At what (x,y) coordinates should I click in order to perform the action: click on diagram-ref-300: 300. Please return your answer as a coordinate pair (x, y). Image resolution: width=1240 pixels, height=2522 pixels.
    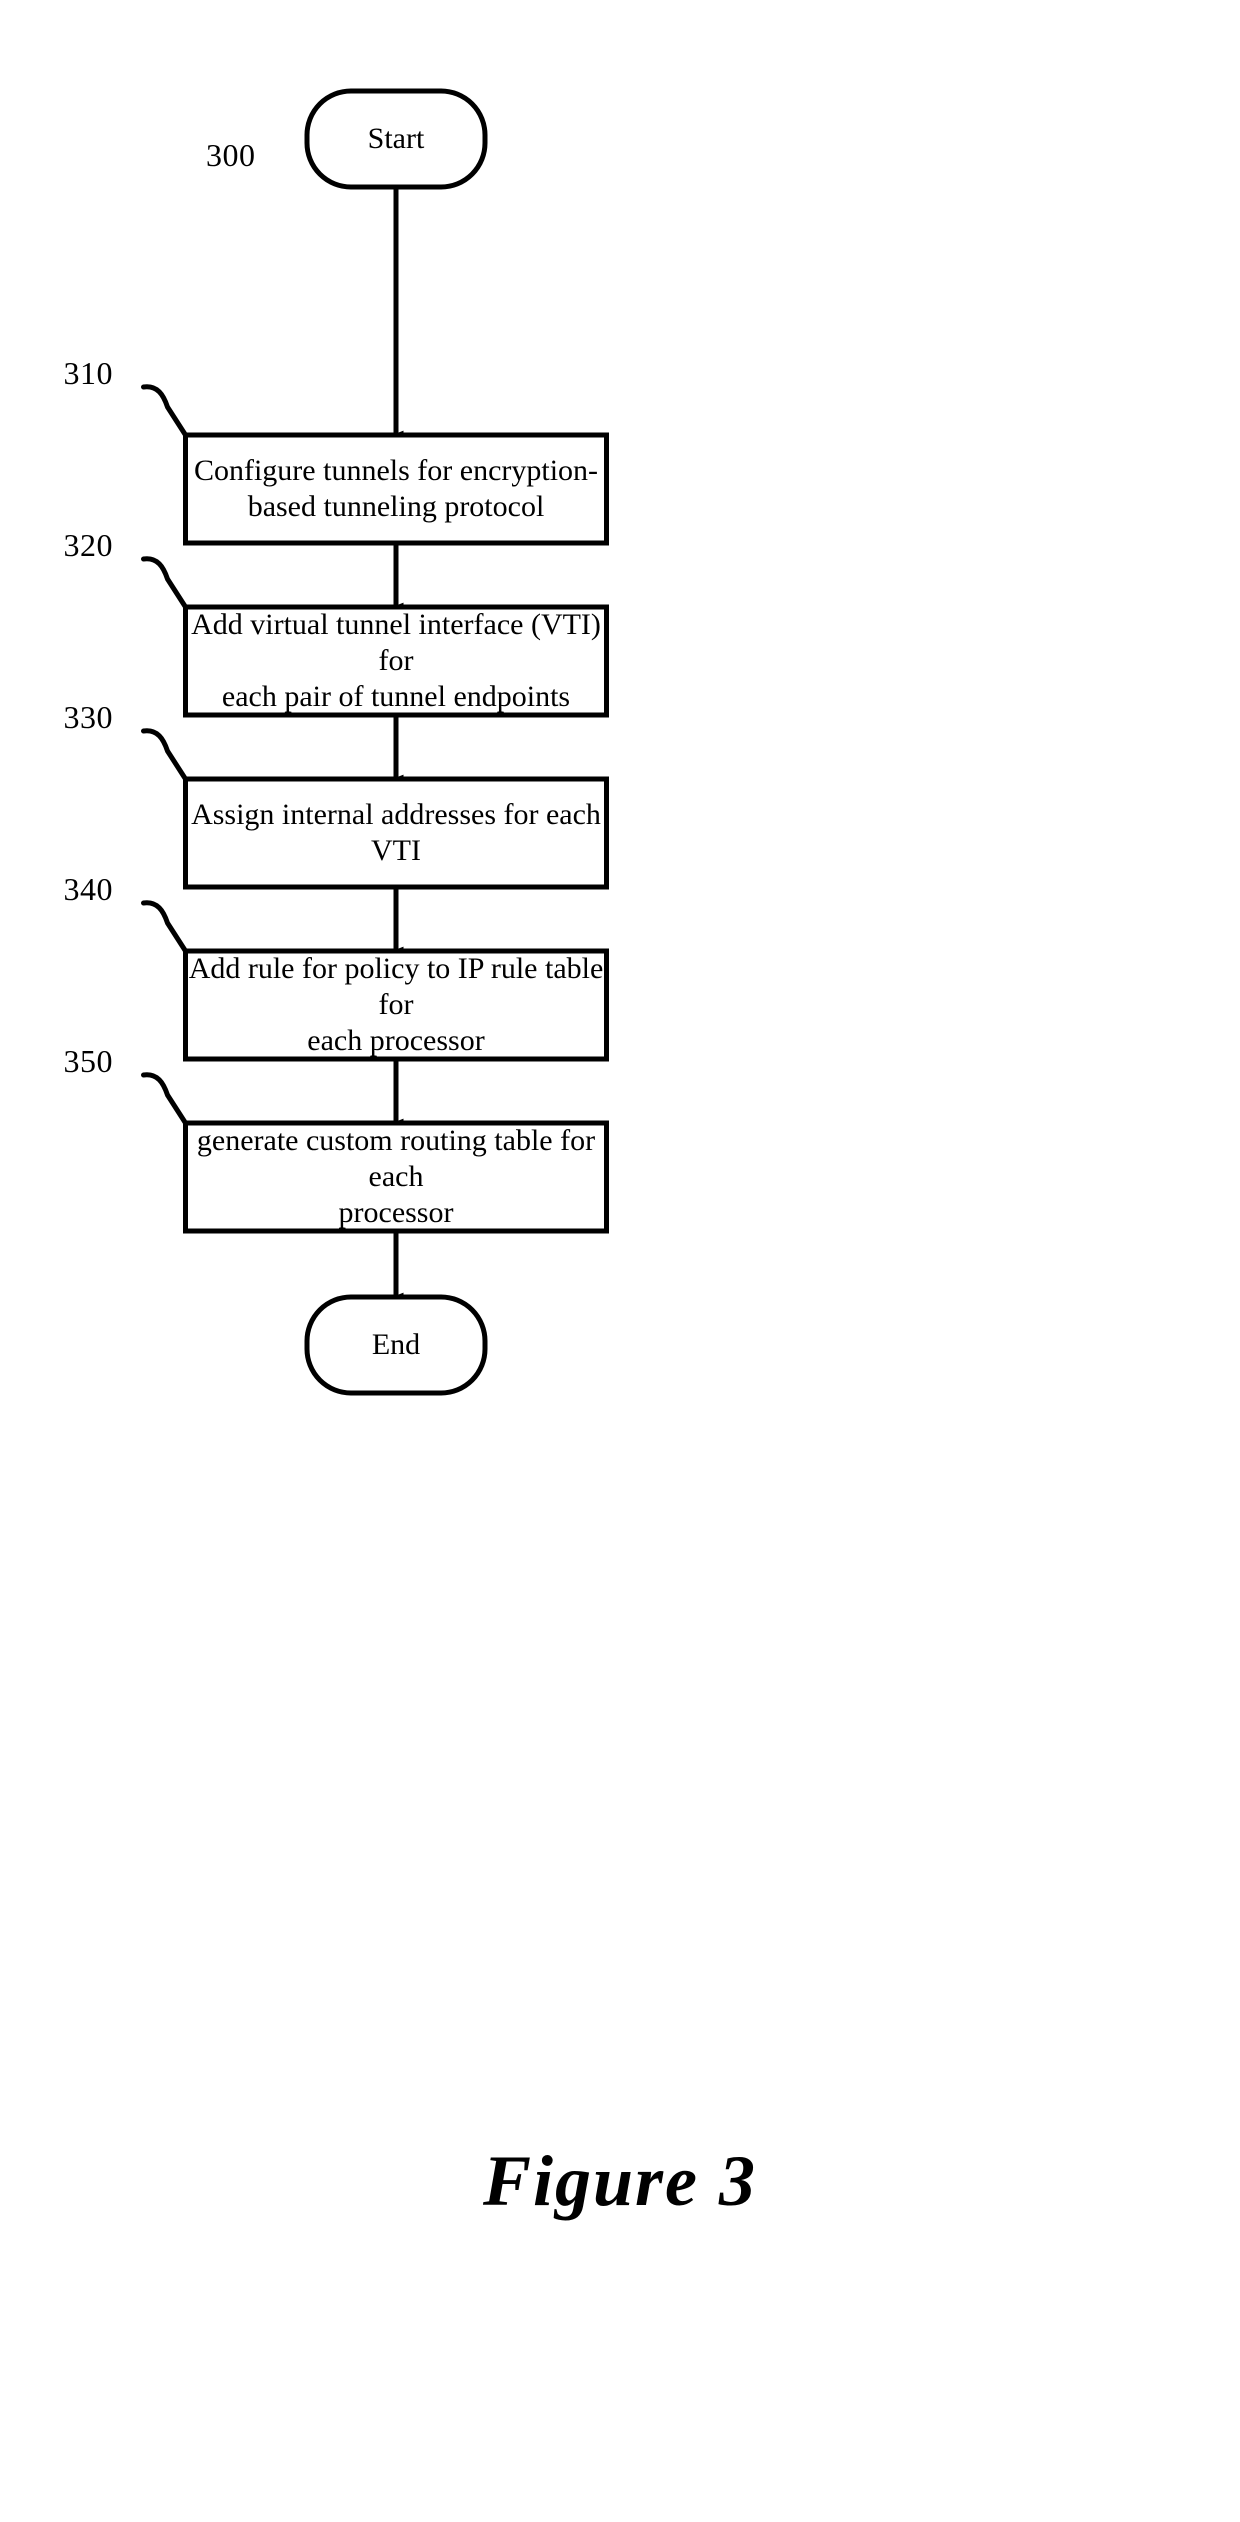
    Looking at the image, I should click on (231, 155).